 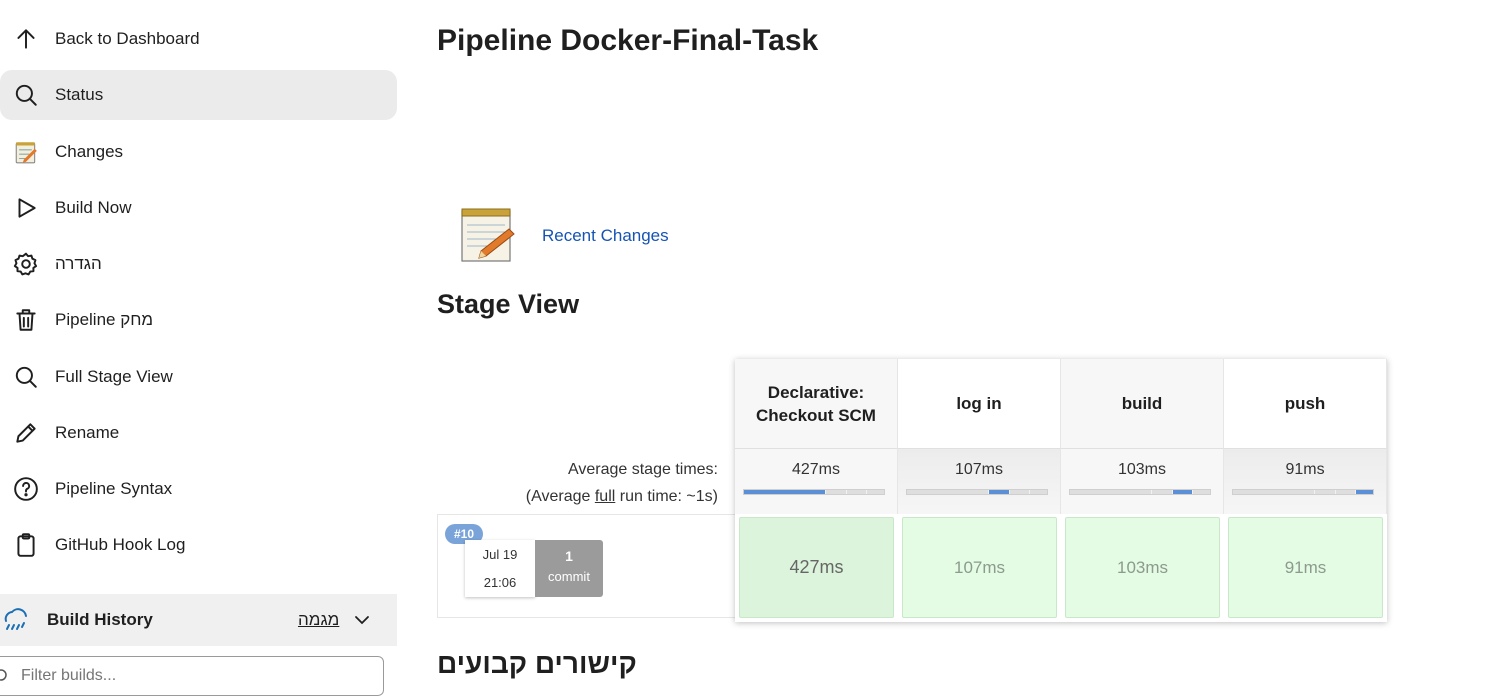 What do you see at coordinates (198, 264) in the screenshot?
I see `sidebar-item-configure: הגדרה` at bounding box center [198, 264].